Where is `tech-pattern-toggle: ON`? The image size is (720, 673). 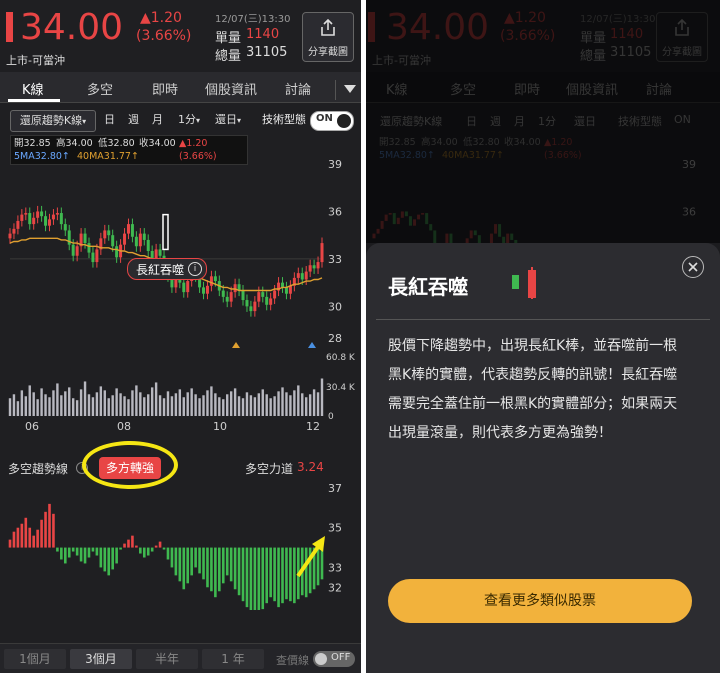
tech-pattern-toggle: ON is located at coordinates (332, 121).